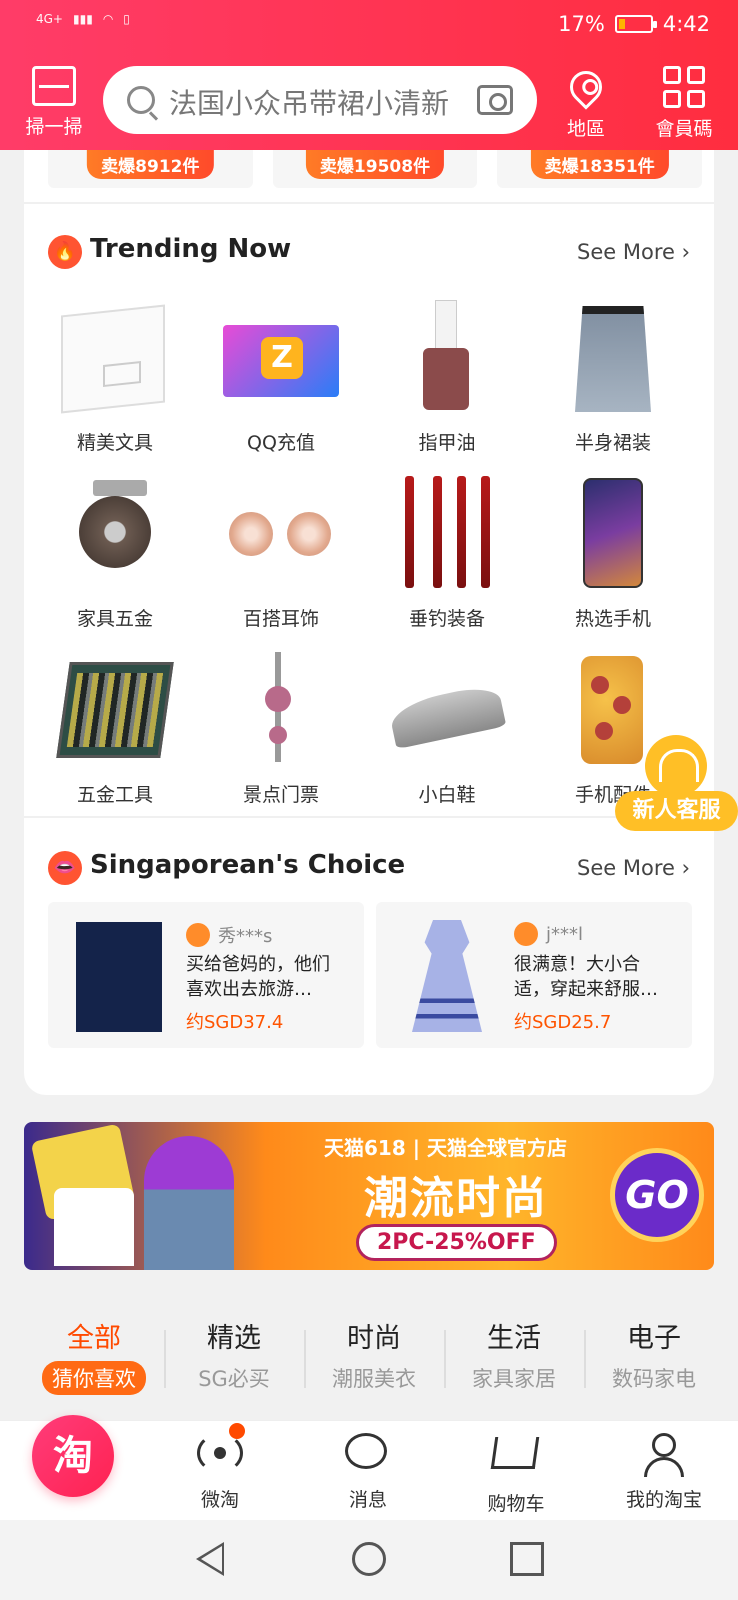 The width and height of the screenshot is (738, 1600). I want to click on choice-header: 👄 Singaporean's Choice See More ›, so click(369, 868).